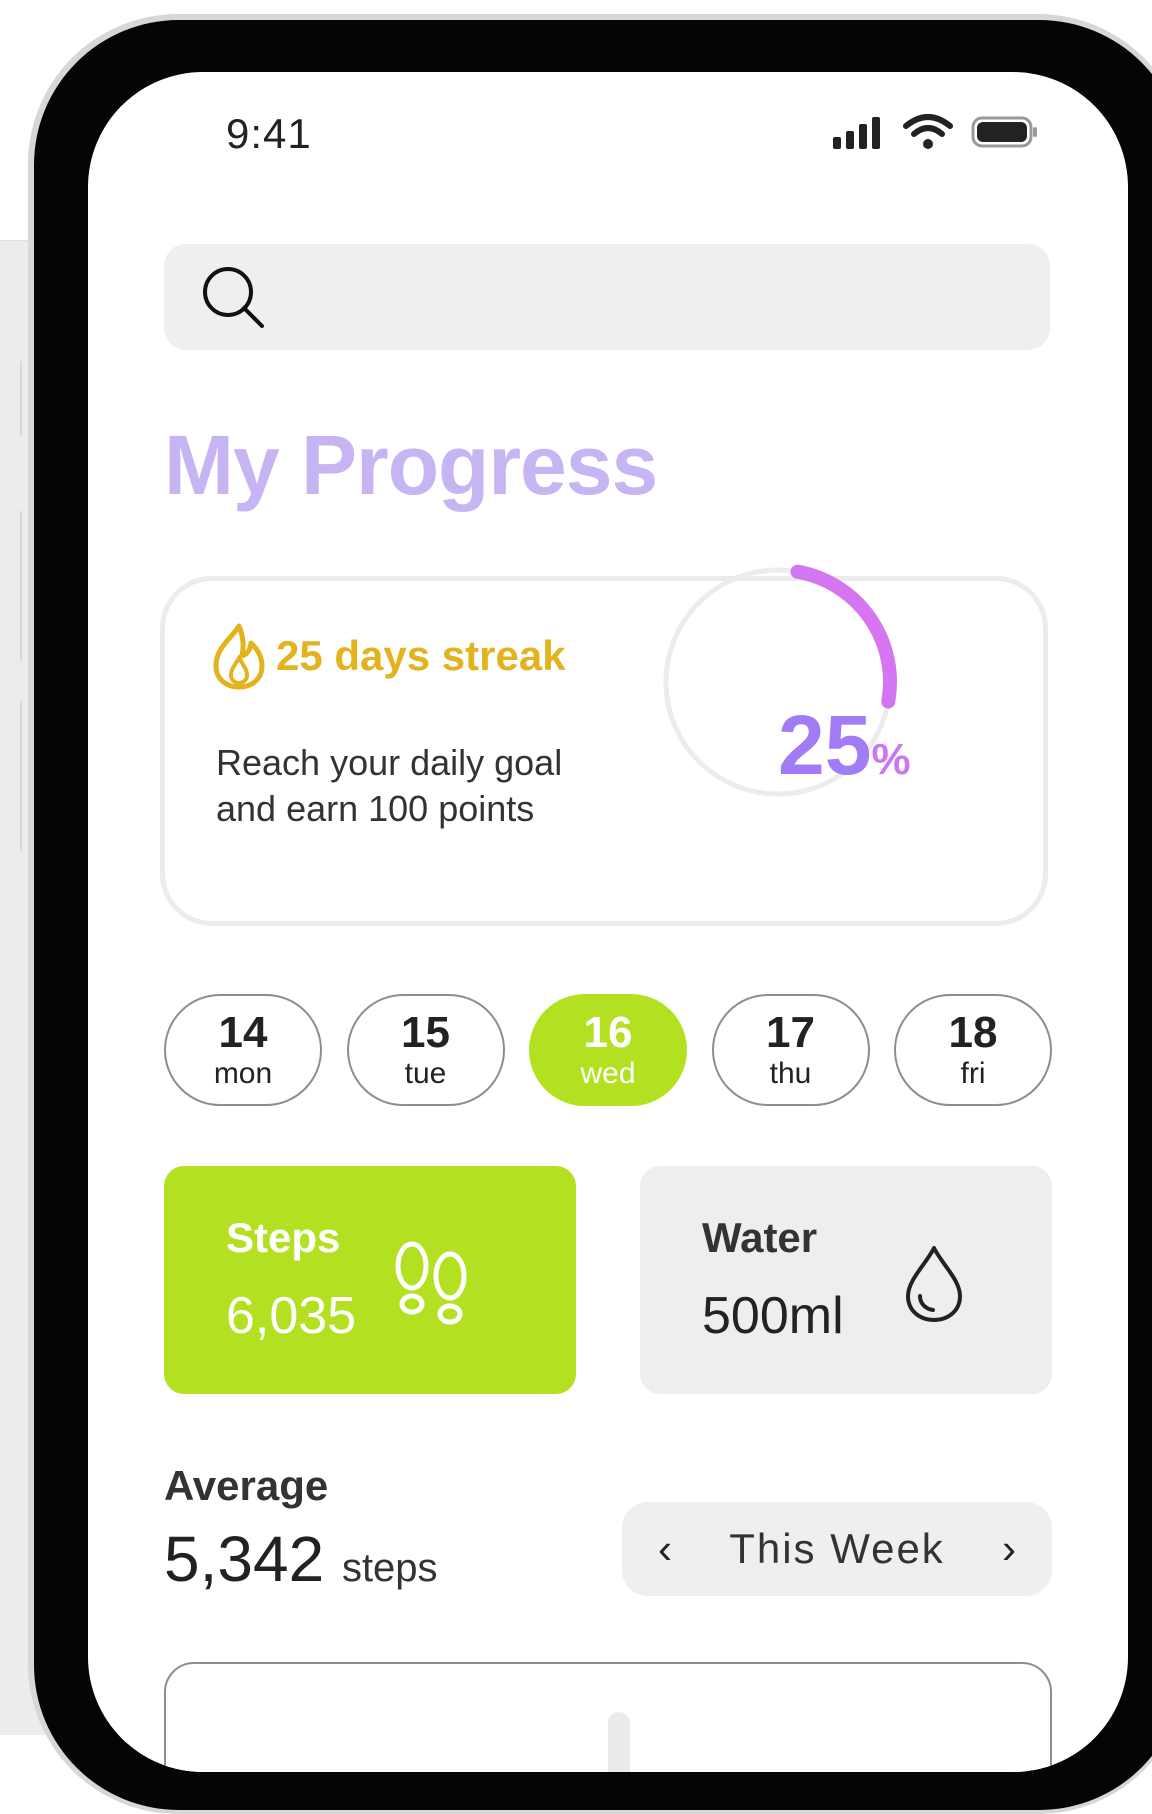 Image resolution: width=1152 pixels, height=1814 pixels. I want to click on page-title: My Progress, so click(411, 465).